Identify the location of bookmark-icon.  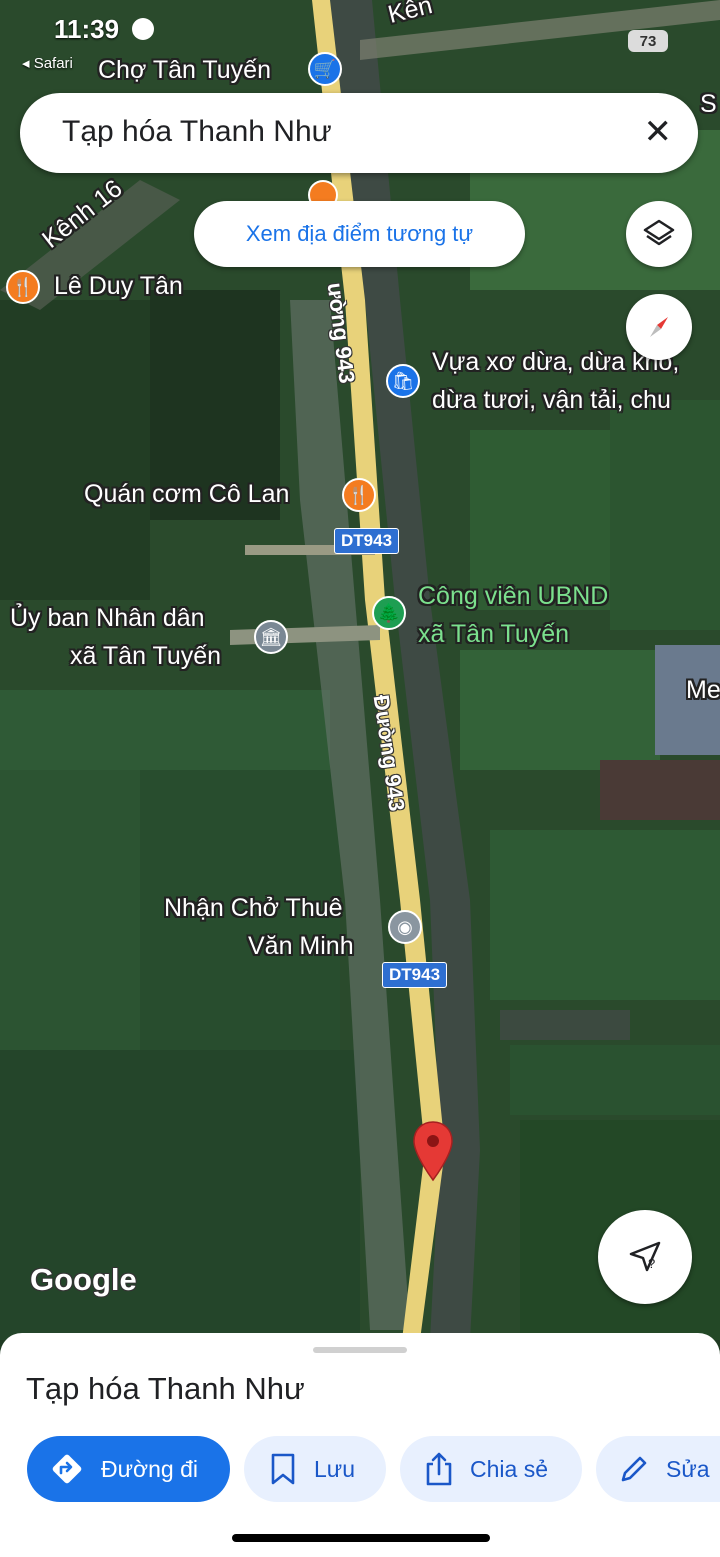
(283, 1469).